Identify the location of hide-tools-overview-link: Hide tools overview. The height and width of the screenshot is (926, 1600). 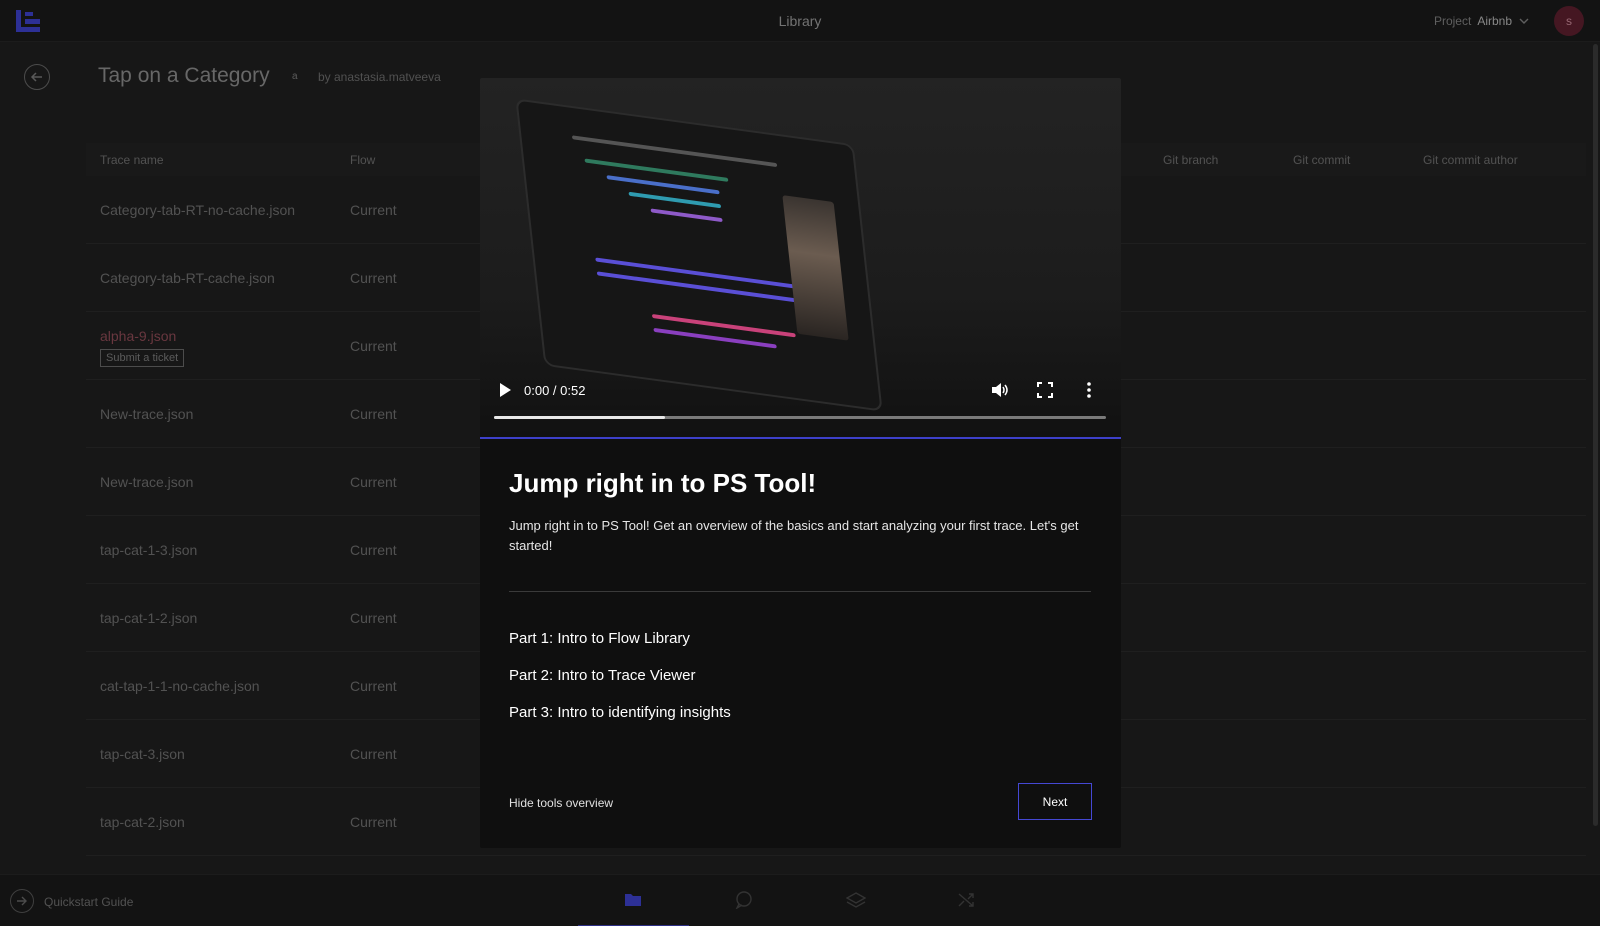
(561, 803).